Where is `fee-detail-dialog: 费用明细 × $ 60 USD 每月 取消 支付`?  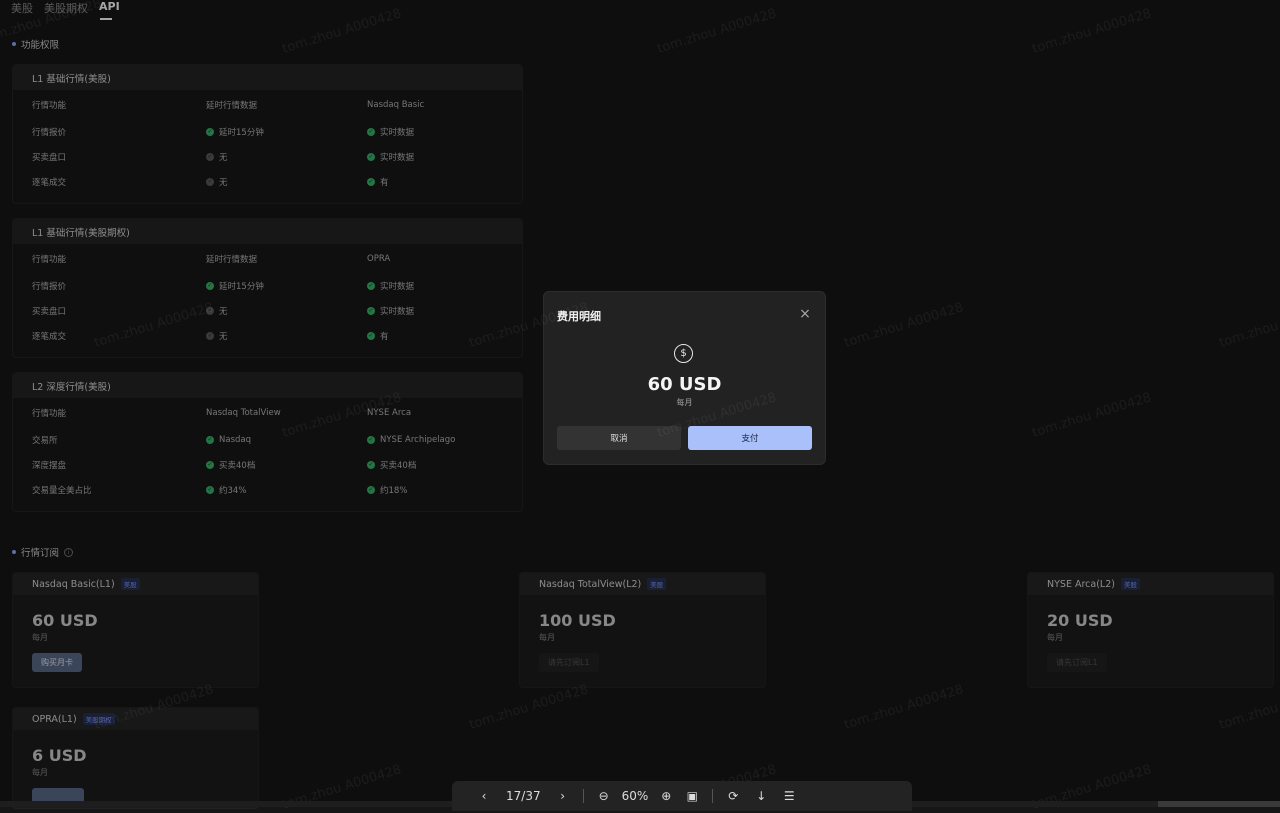 fee-detail-dialog: 费用明细 × $ 60 USD 每月 取消 支付 is located at coordinates (684, 378).